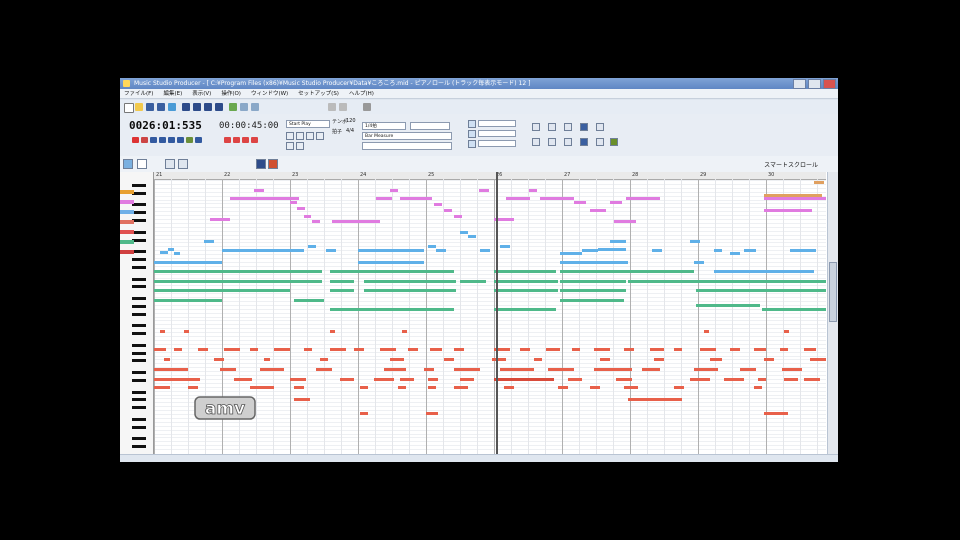 This screenshot has width=960, height=540. I want to click on locator-b-icon, so click(472, 134).